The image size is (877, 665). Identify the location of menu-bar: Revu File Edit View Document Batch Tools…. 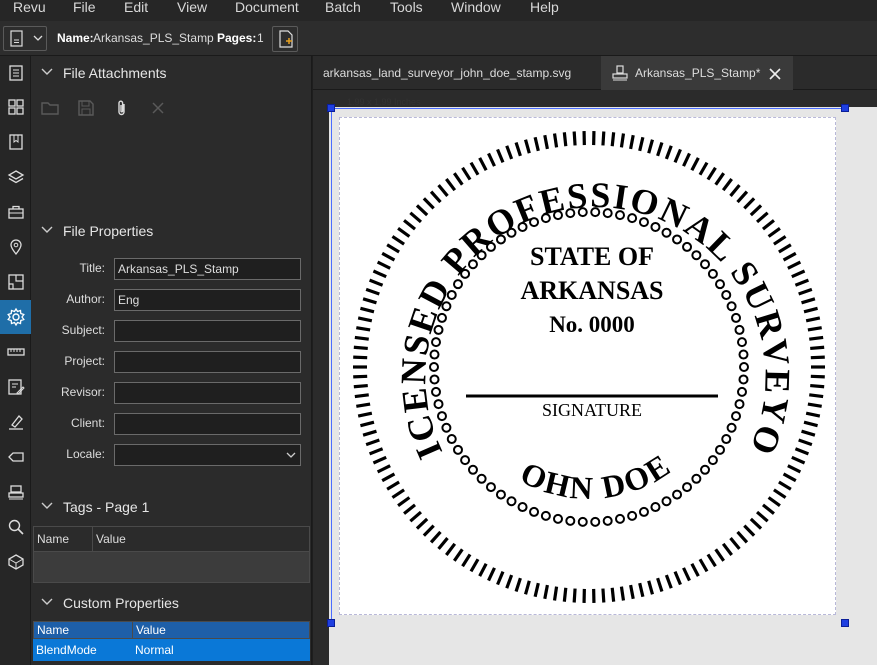
(438, 10).